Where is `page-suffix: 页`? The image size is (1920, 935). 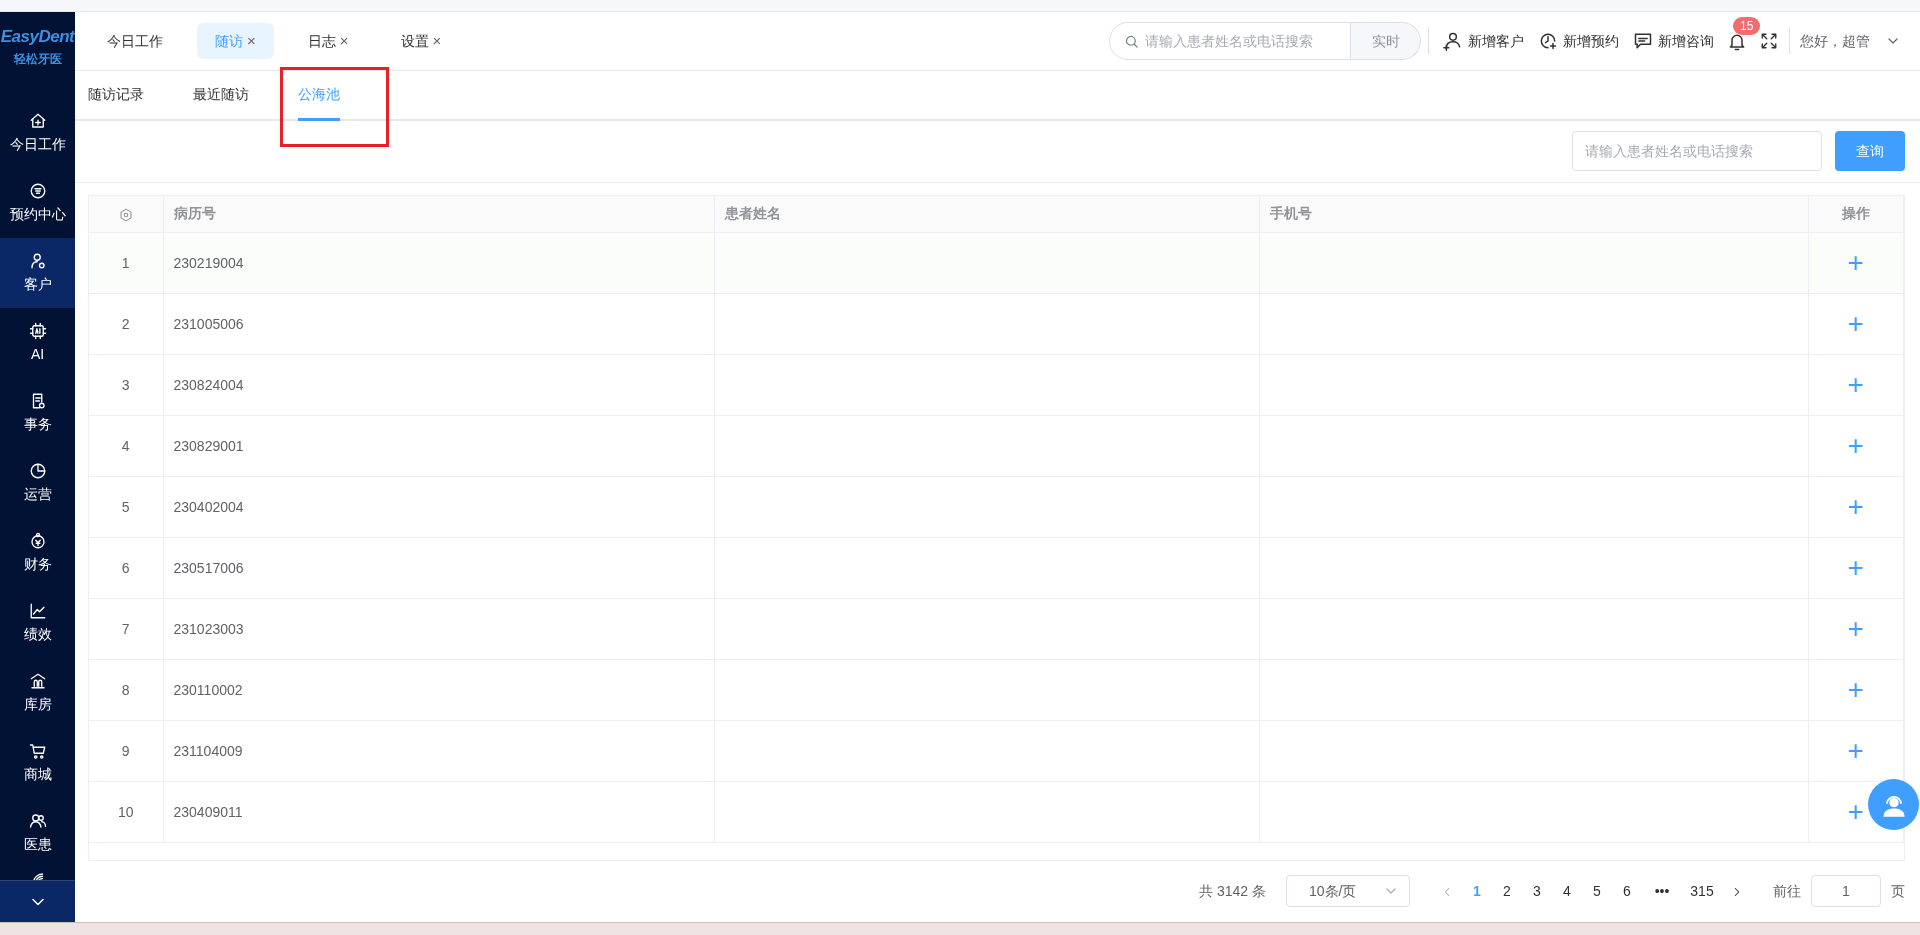 page-suffix: 页 is located at coordinates (1898, 891).